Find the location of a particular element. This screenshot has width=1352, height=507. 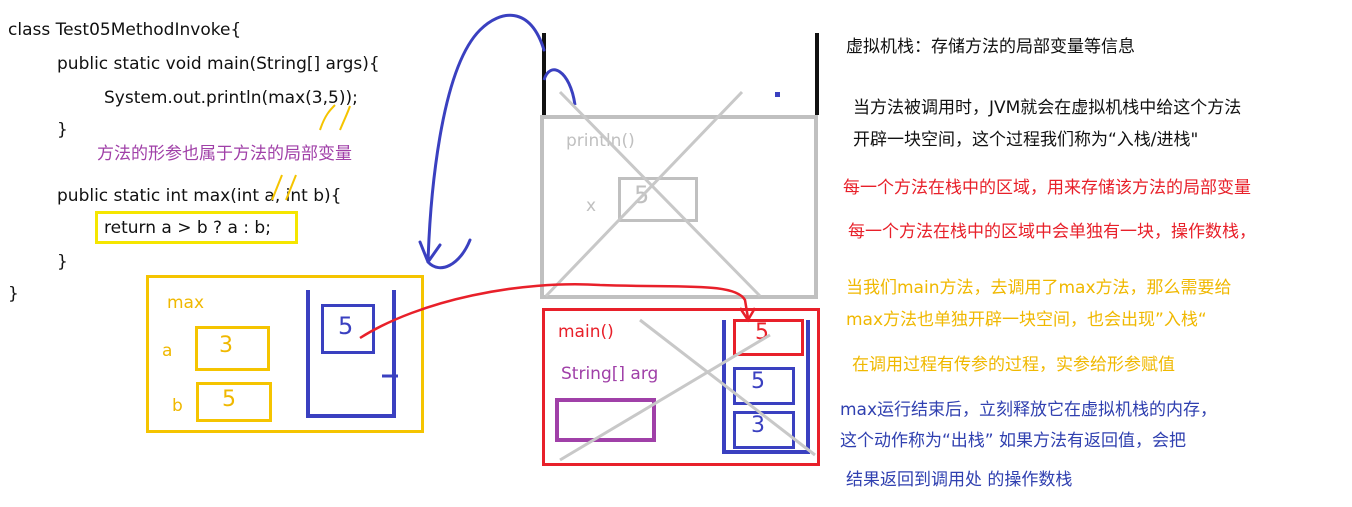

note-pop-3: 结果返回到调用处 的操作数栈 is located at coordinates (959, 480).